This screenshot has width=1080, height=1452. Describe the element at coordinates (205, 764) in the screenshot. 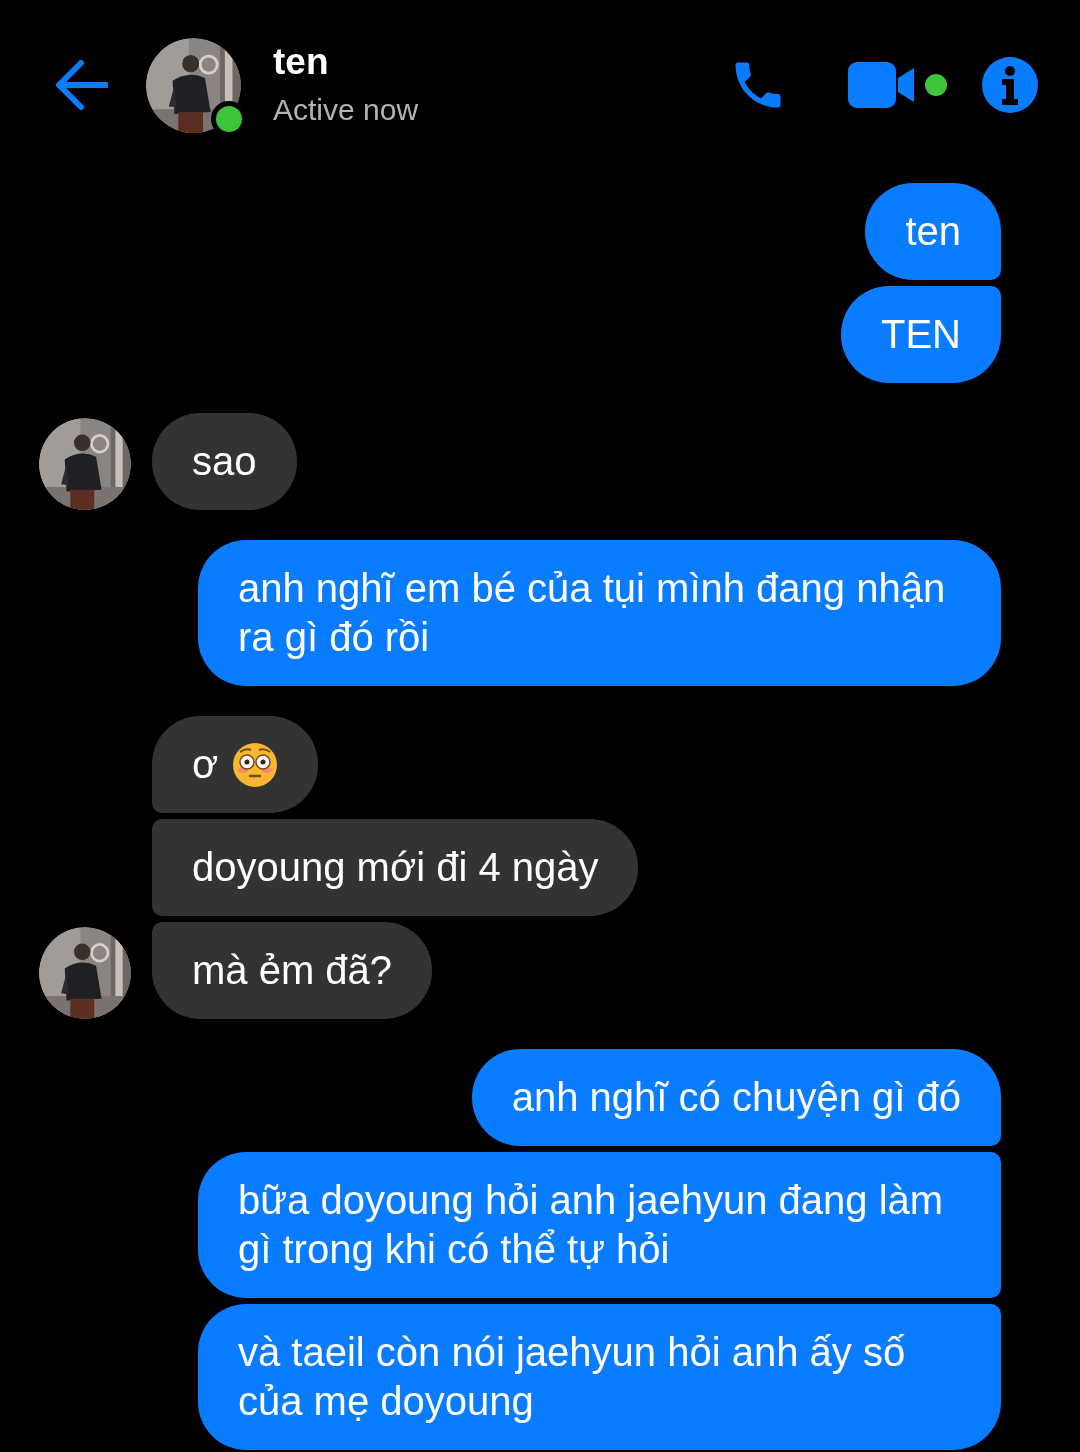

I see `message-text: ơ` at that location.